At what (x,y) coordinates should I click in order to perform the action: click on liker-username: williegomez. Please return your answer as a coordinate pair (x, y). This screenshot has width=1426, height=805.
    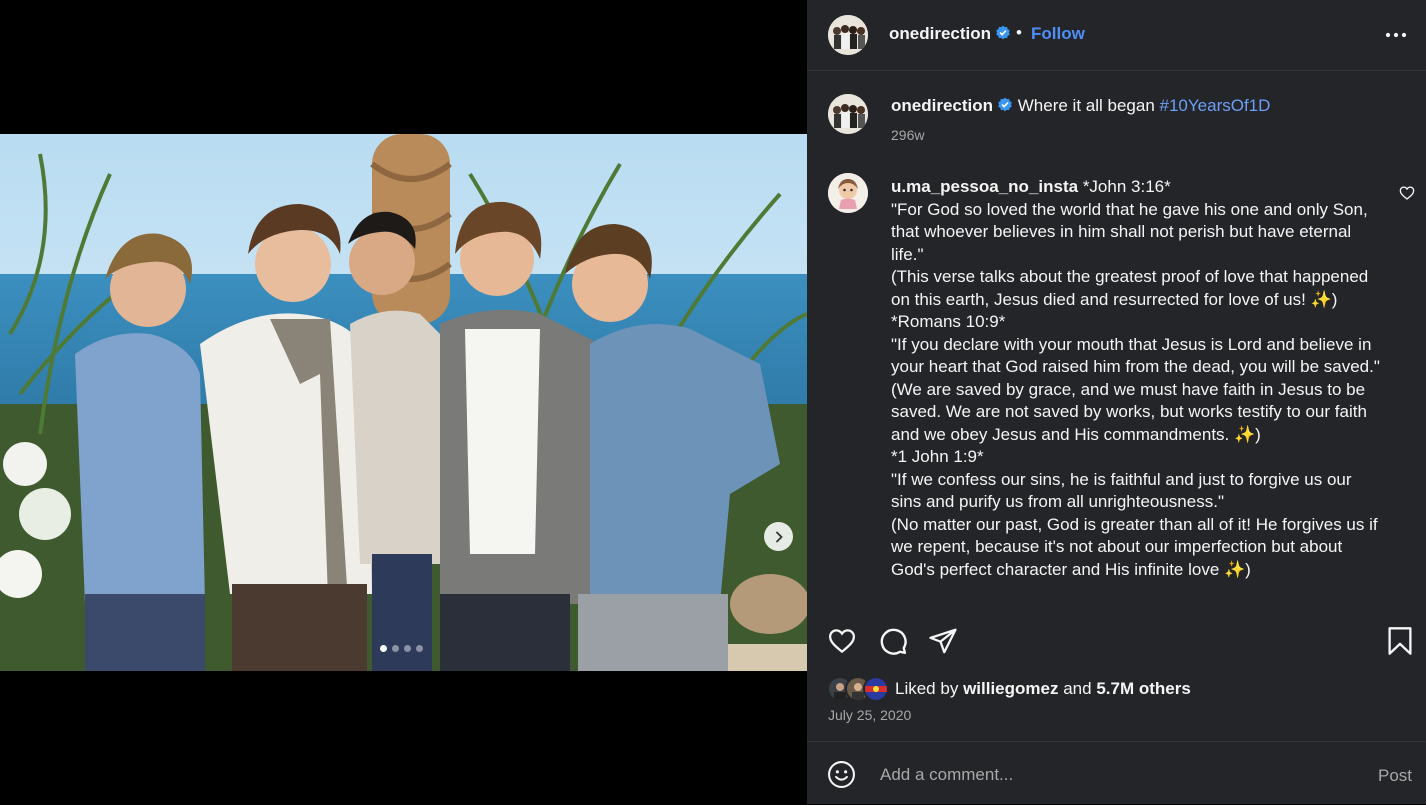
    Looking at the image, I should click on (1010, 688).